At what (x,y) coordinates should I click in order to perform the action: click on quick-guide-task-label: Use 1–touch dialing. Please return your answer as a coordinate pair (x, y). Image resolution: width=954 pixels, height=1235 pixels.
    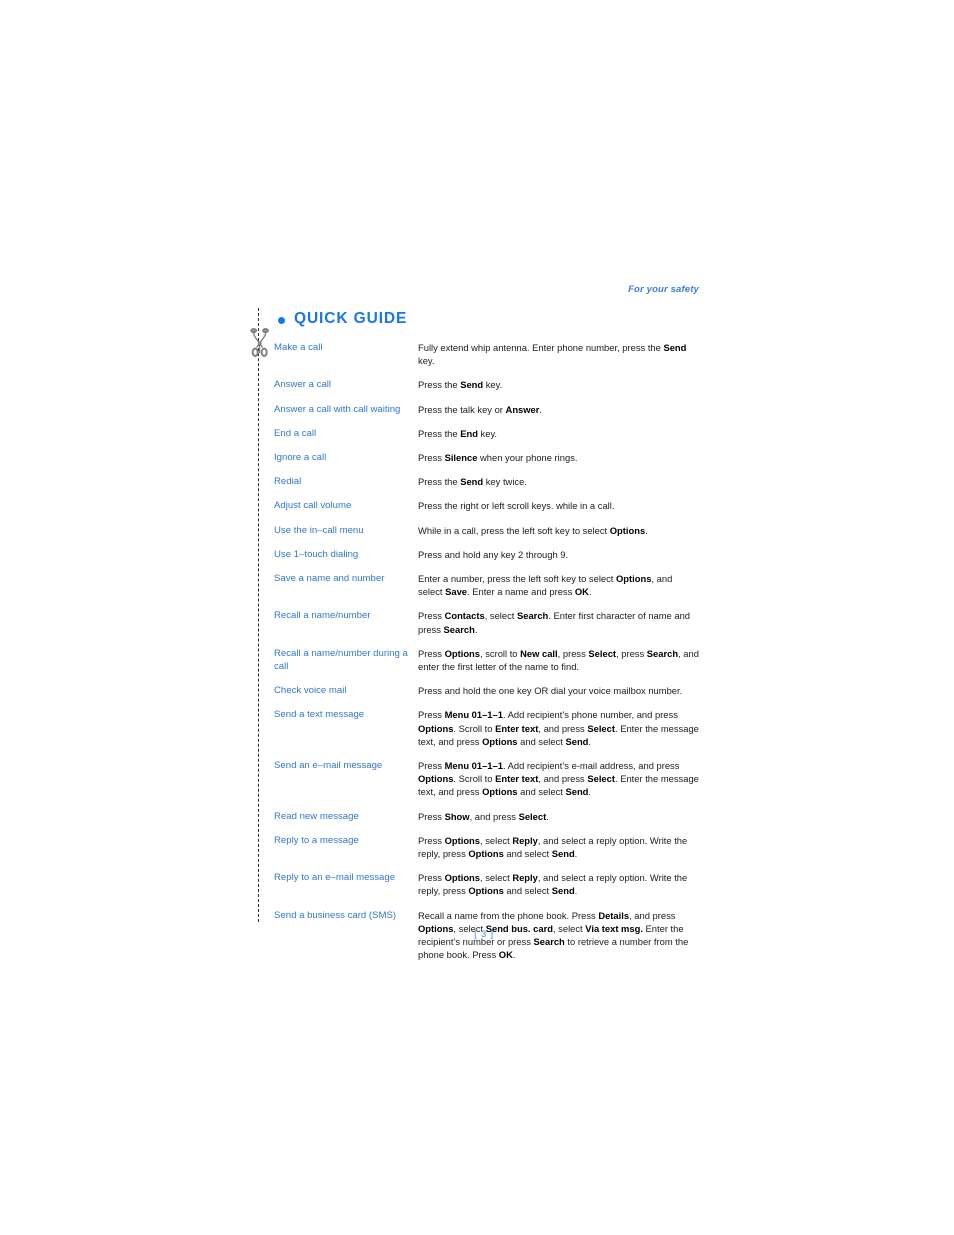
    Looking at the image, I should click on (316, 554).